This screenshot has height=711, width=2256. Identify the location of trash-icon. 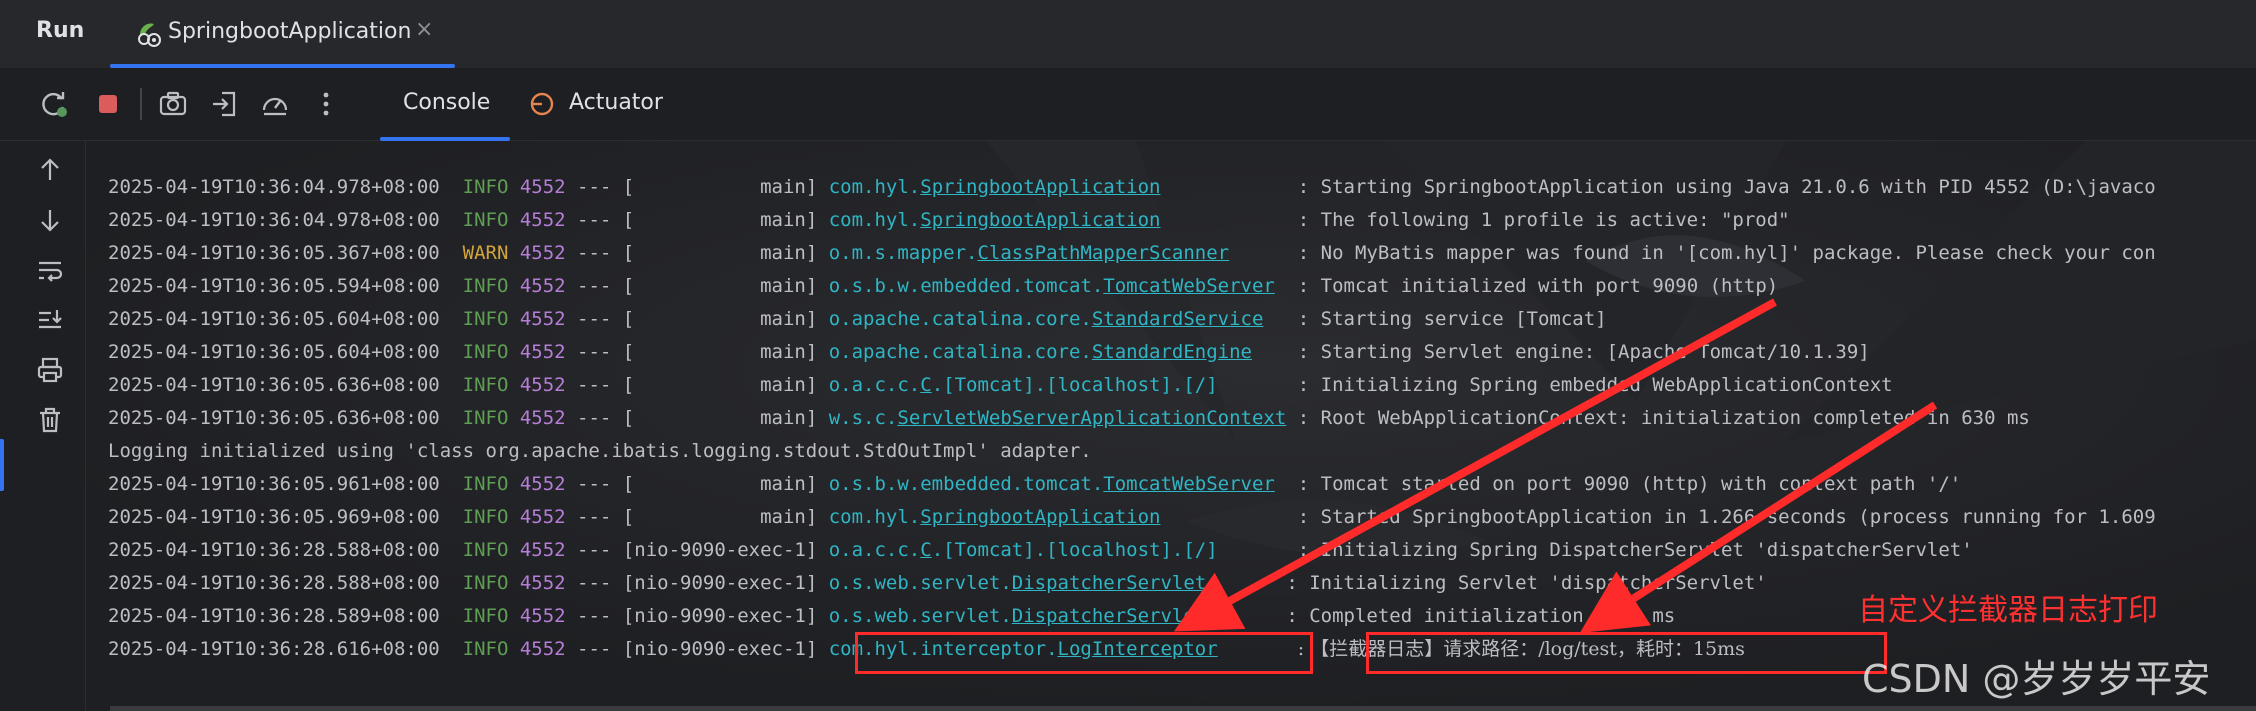
(50, 420).